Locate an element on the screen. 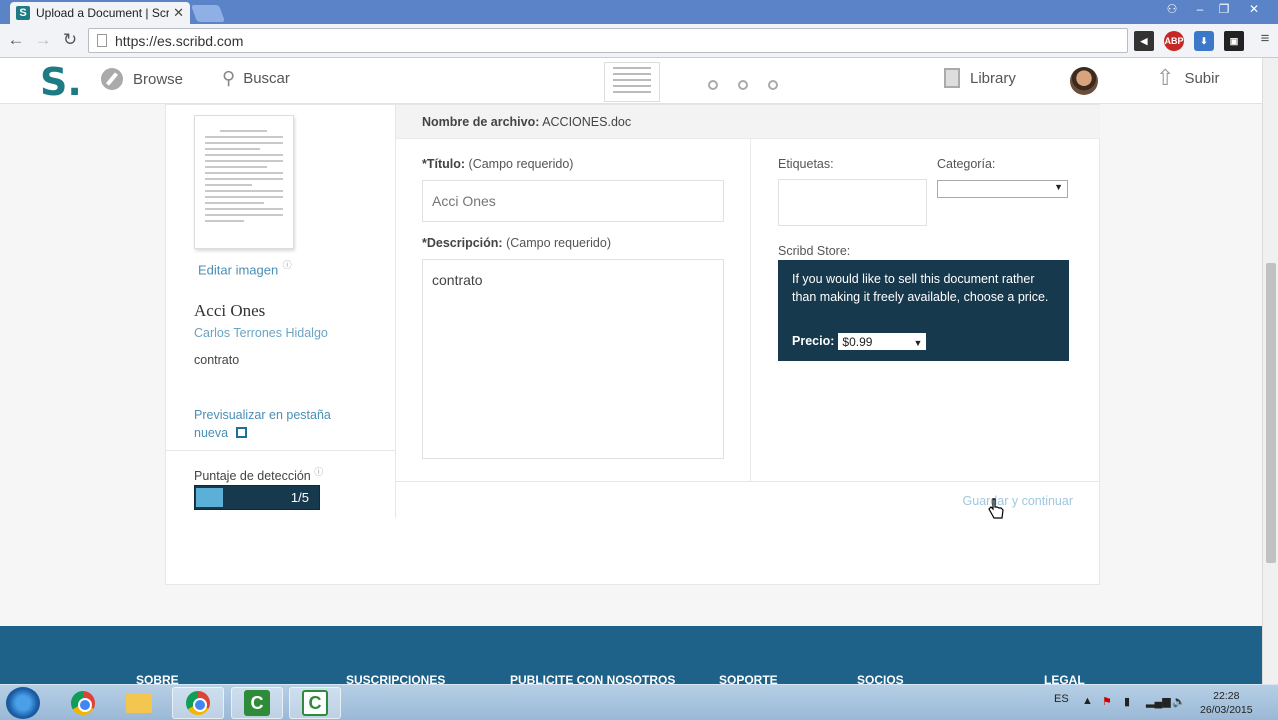 Image resolution: width=1278 pixels, height=720 pixels. detection-score-bar: 1/5 is located at coordinates (257, 497).